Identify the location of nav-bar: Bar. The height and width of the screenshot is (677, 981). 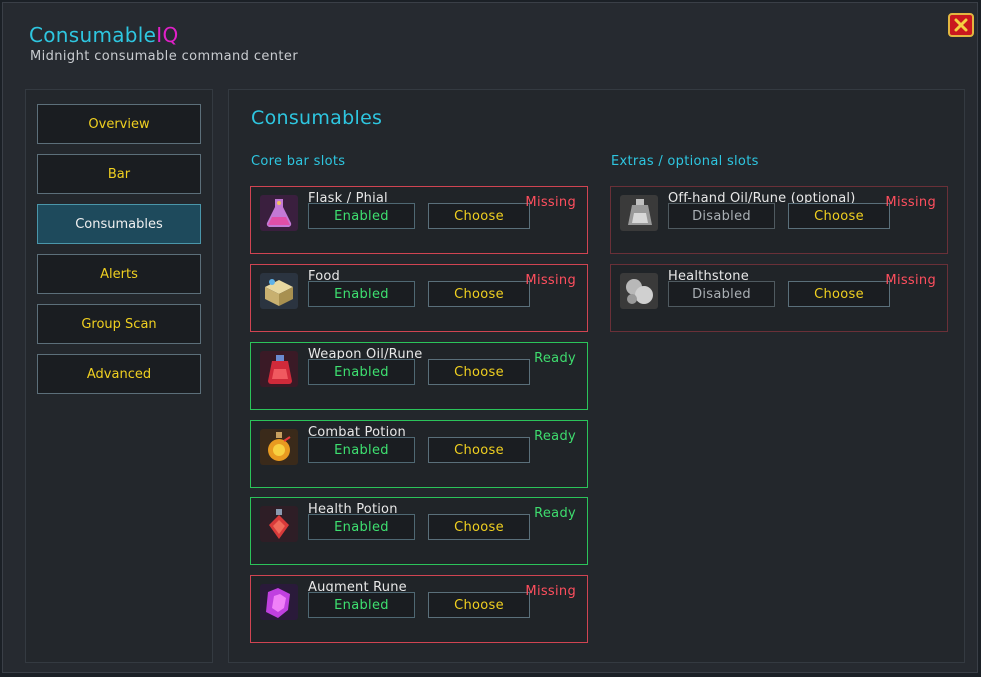
(119, 174).